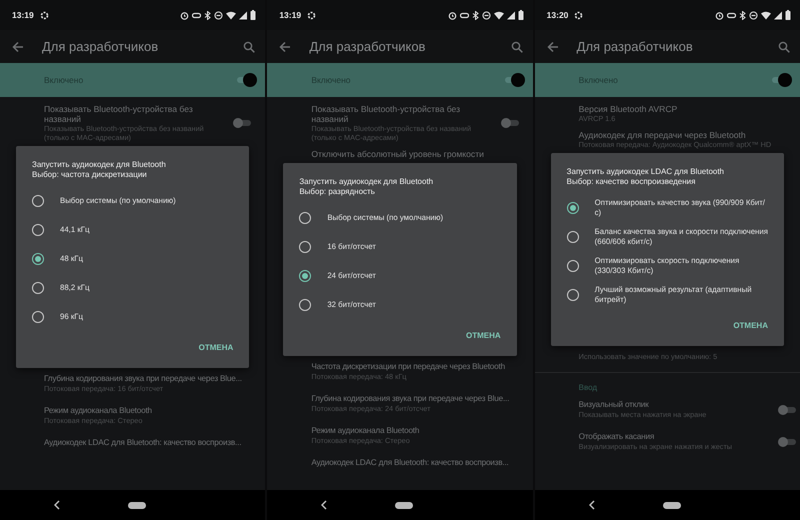 This screenshot has width=800, height=520. What do you see at coordinates (614, 405) in the screenshot?
I see `setting-title: Визуальный отклик` at bounding box center [614, 405].